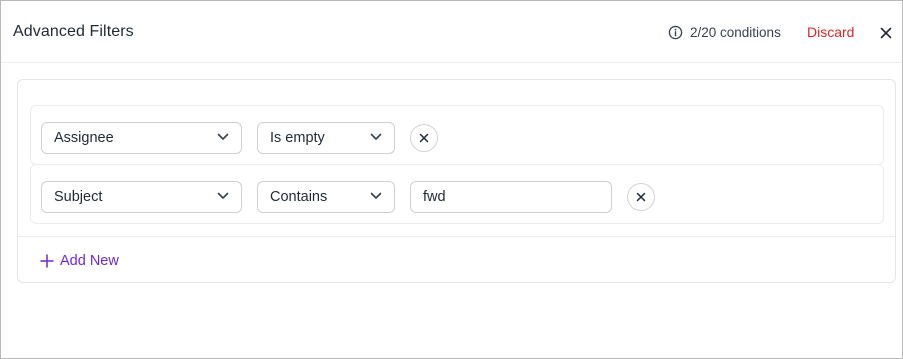 This screenshot has width=903, height=359. Describe the element at coordinates (299, 197) in the screenshot. I see `operator-select-value: Contains` at that location.